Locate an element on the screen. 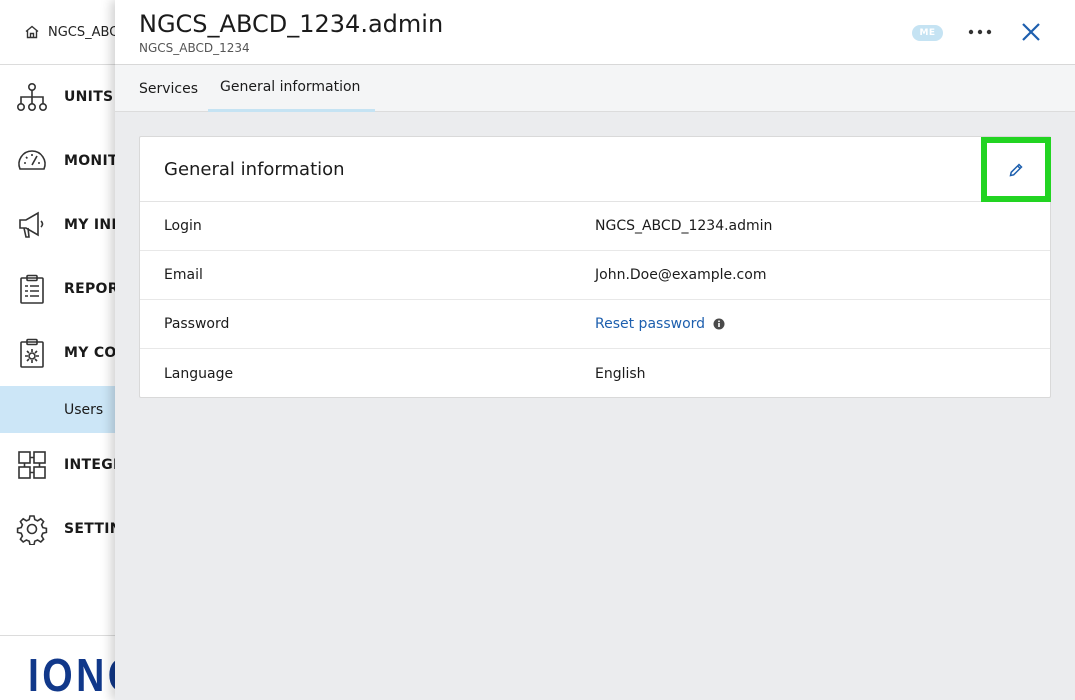 The height and width of the screenshot is (700, 1075). more-horizontal-icon is located at coordinates (980, 32).